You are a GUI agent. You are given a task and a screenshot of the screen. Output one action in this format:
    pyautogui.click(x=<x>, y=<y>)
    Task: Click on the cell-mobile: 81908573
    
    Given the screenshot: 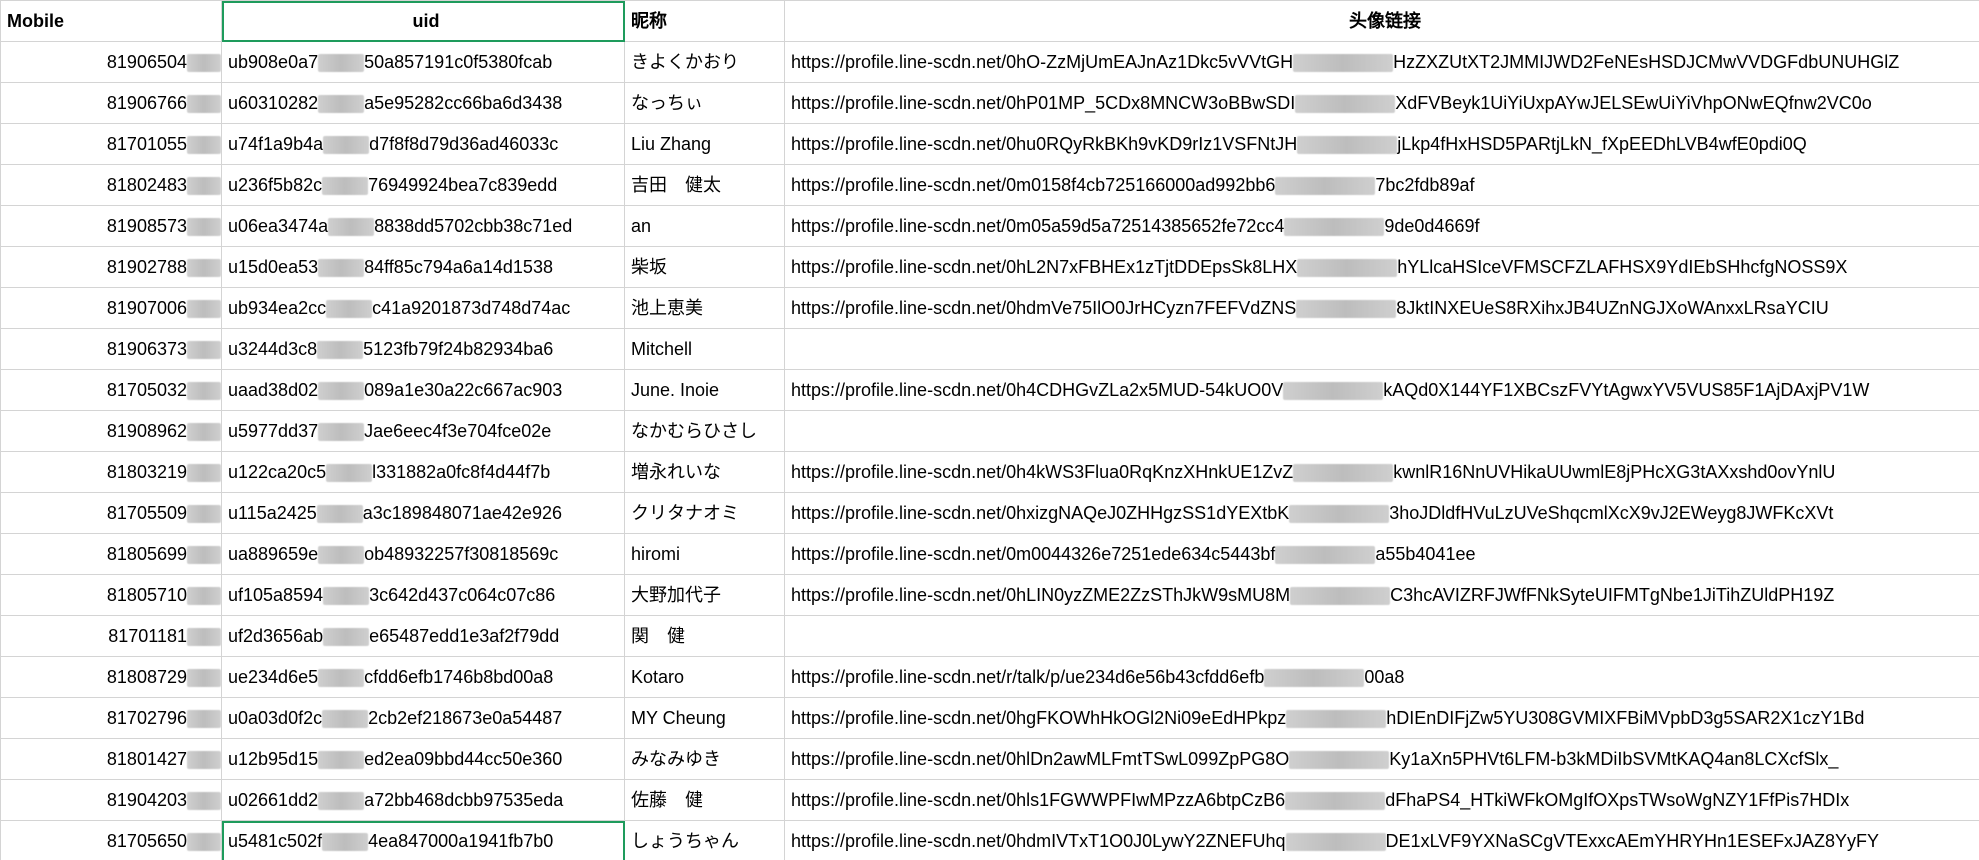 What is the action you would take?
    pyautogui.click(x=111, y=226)
    